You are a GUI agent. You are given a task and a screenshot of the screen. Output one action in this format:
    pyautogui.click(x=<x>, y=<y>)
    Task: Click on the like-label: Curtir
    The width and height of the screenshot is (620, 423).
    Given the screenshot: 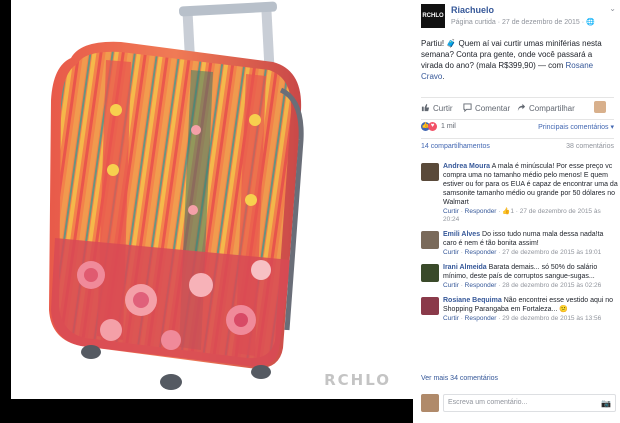 What is the action you would take?
    pyautogui.click(x=443, y=108)
    